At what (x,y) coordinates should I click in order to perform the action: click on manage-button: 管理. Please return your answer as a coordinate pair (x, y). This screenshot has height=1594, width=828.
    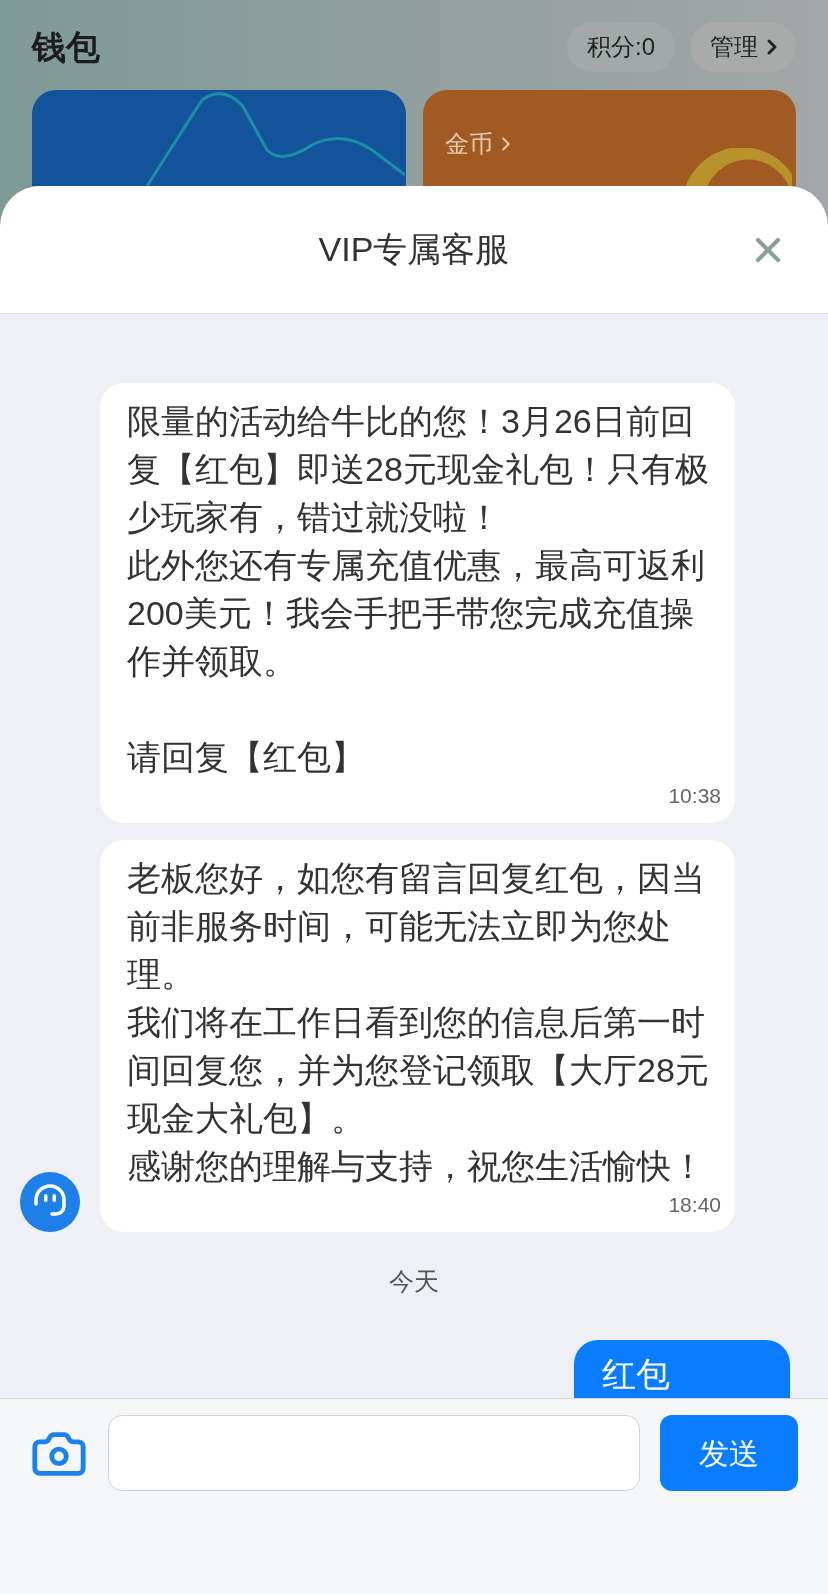
    Looking at the image, I should click on (743, 47).